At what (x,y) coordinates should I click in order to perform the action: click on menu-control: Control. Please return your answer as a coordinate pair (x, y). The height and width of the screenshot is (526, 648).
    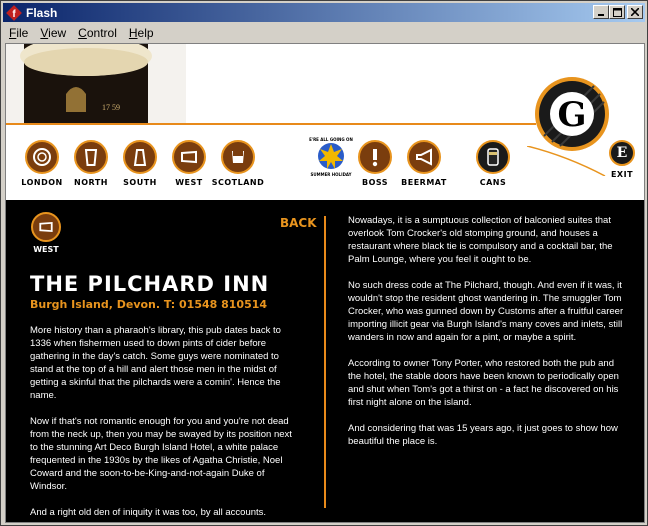
    Looking at the image, I should click on (97, 33).